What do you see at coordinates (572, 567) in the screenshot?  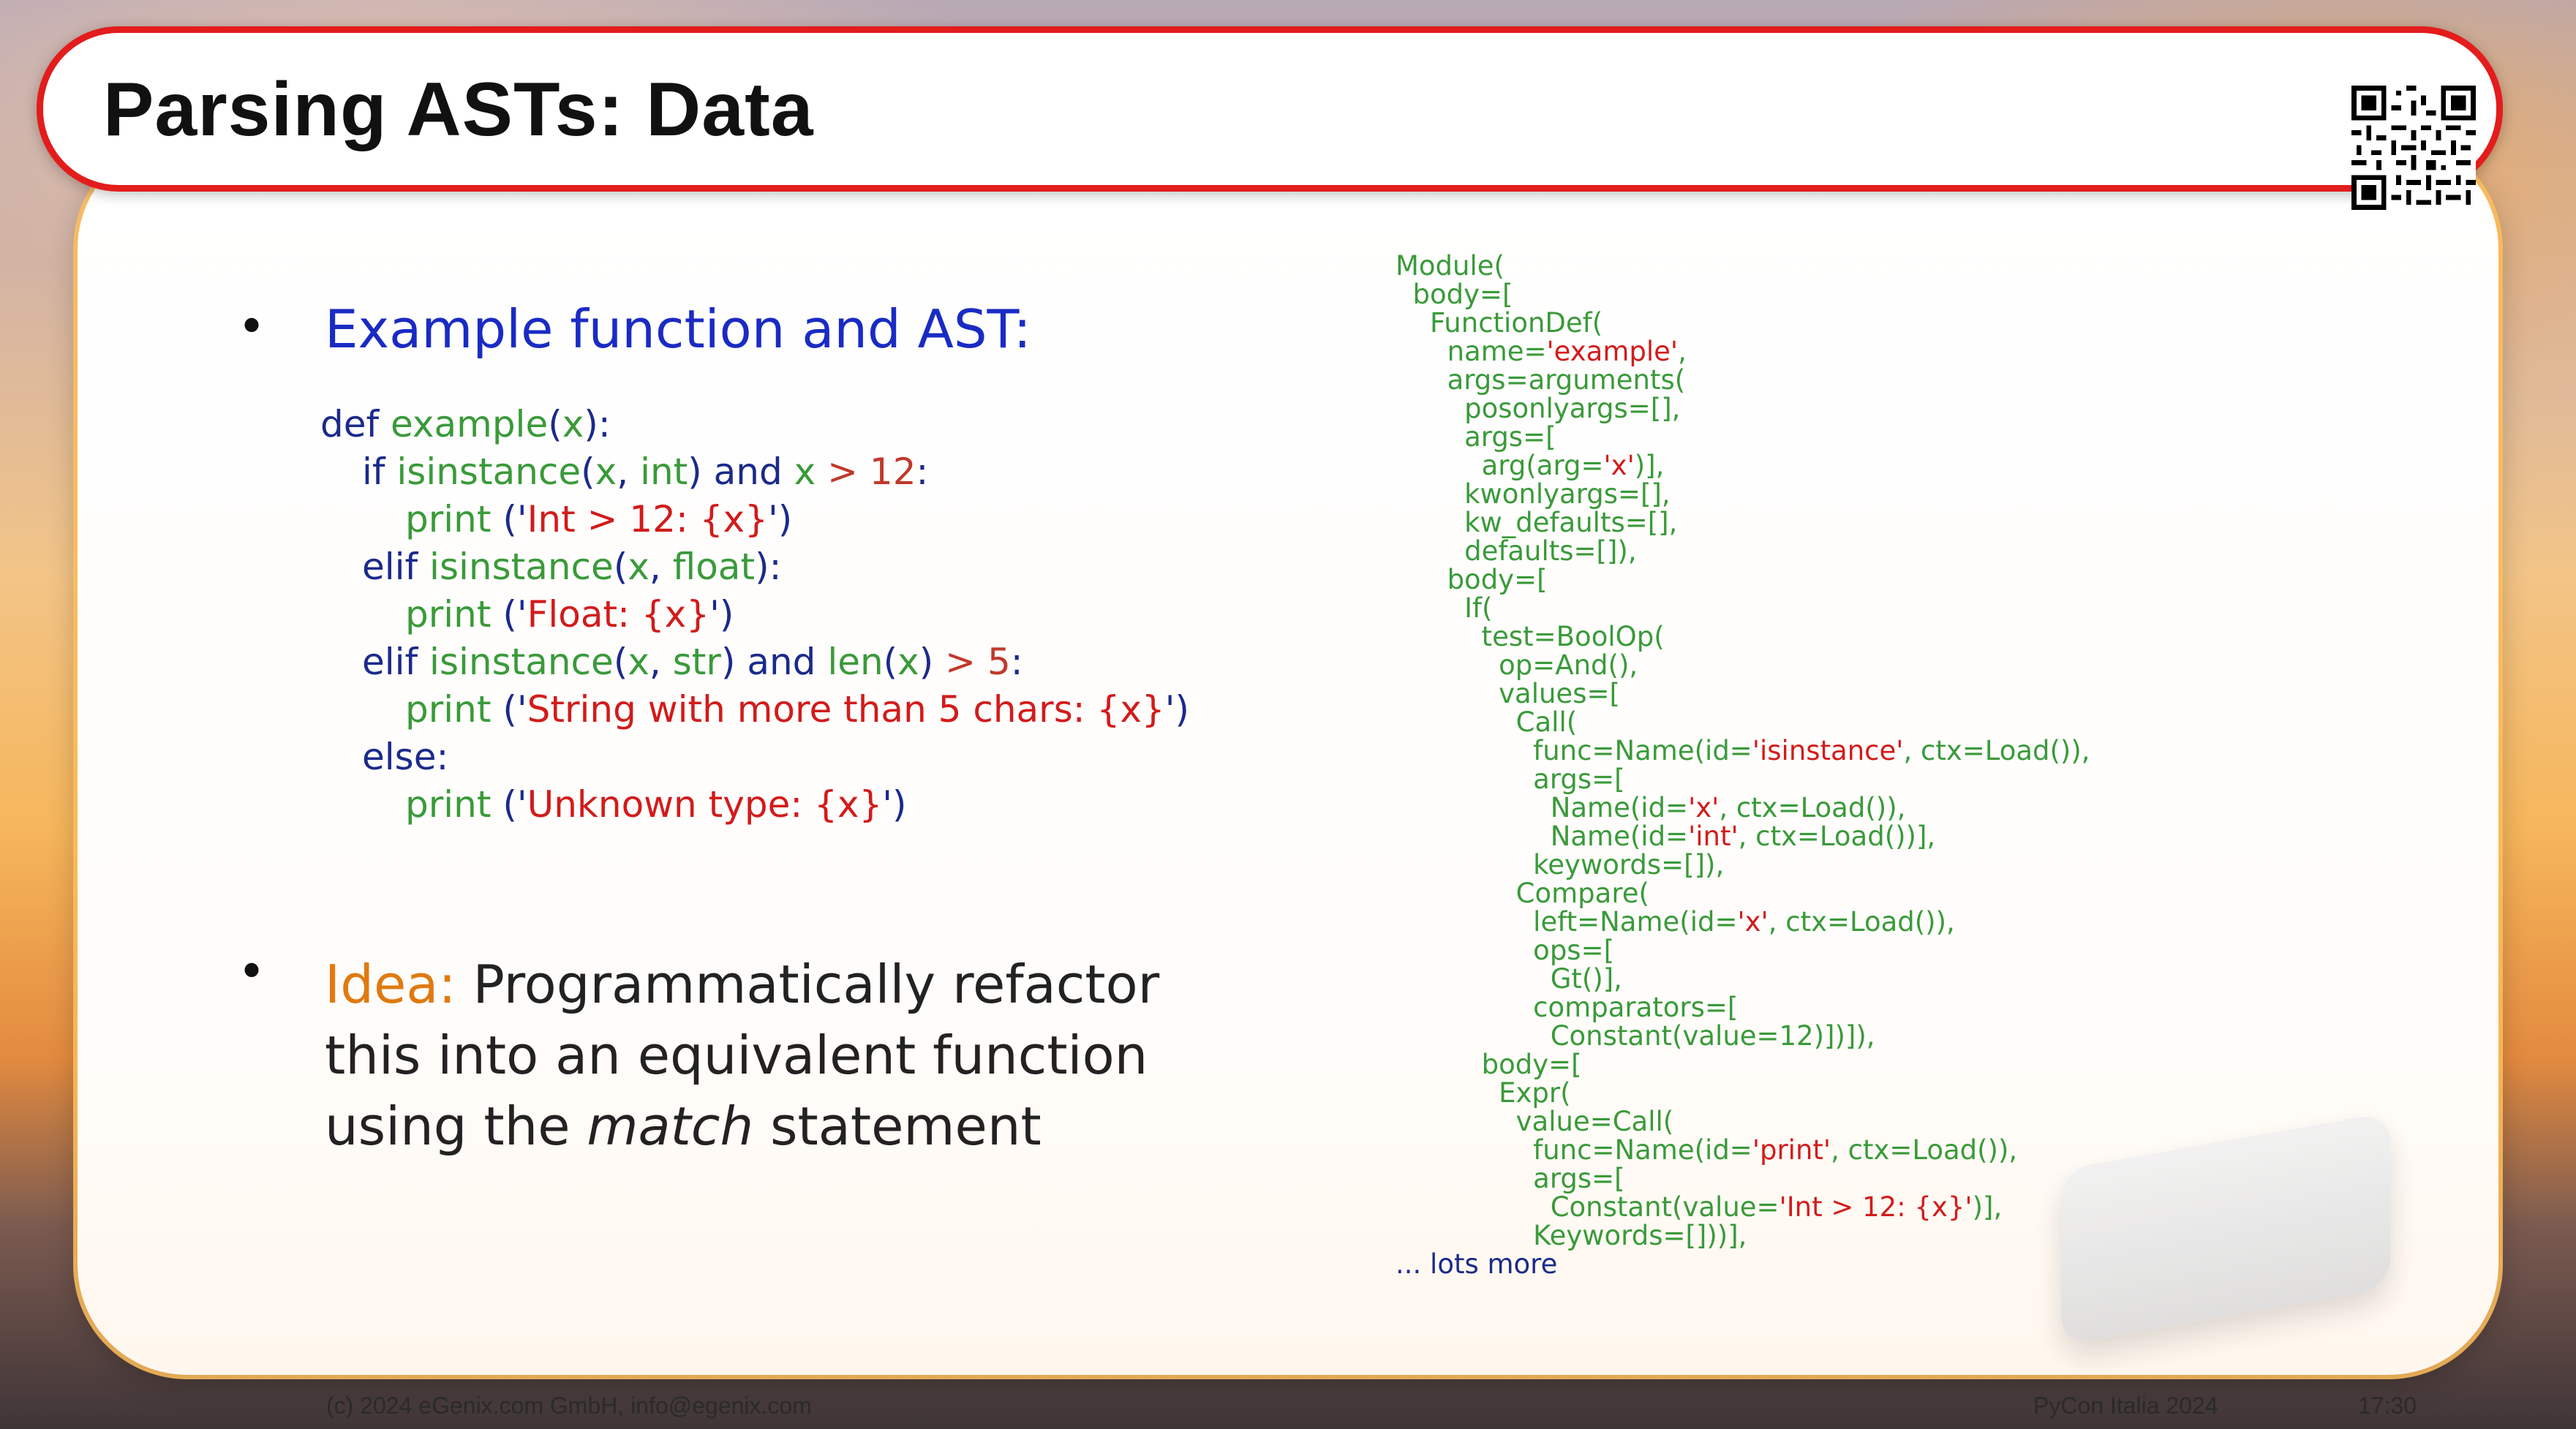 I see `code-line: elif isinstance(x, float):` at bounding box center [572, 567].